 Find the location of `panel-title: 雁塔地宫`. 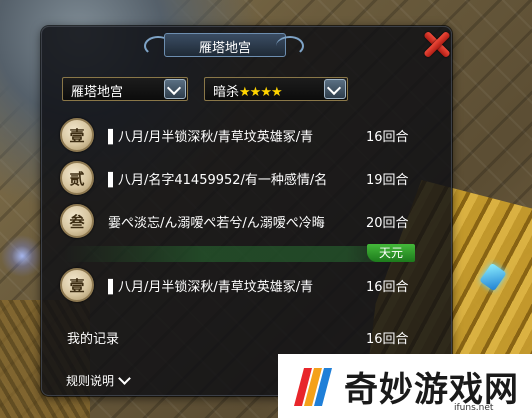

panel-title: 雁塔地宫 is located at coordinates (224, 48).